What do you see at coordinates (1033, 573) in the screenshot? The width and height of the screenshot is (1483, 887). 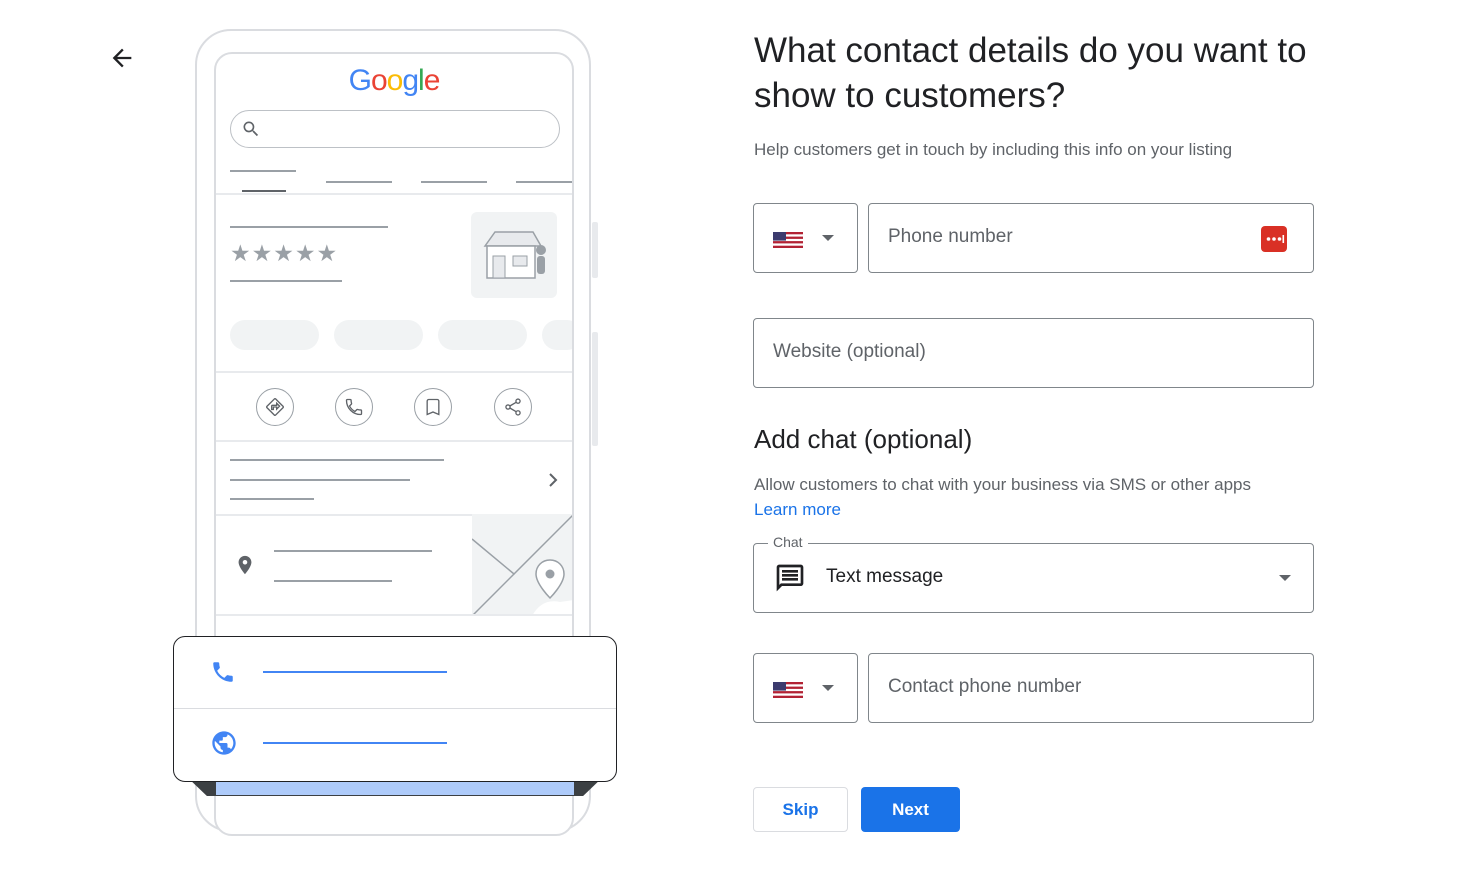 I see `chat-type-dropdown: Chat Text message` at bounding box center [1033, 573].